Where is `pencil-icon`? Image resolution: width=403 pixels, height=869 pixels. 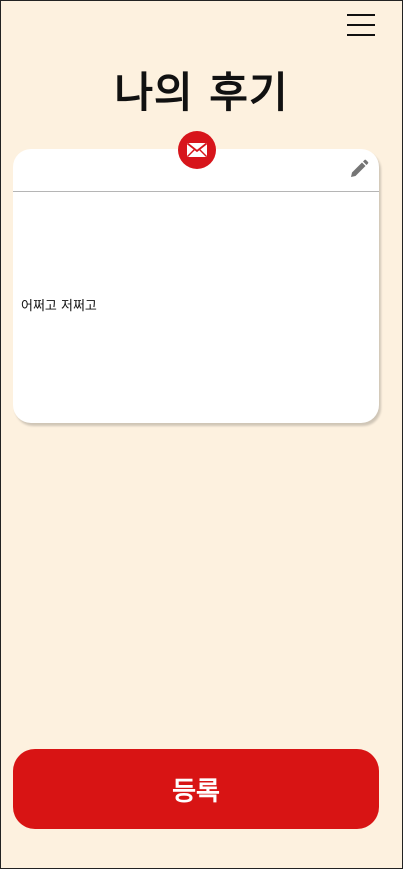 pencil-icon is located at coordinates (359, 169).